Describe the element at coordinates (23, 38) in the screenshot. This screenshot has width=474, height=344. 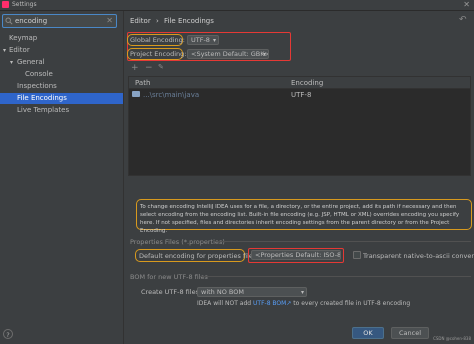
I see `tree-item-label: Keymap` at that location.